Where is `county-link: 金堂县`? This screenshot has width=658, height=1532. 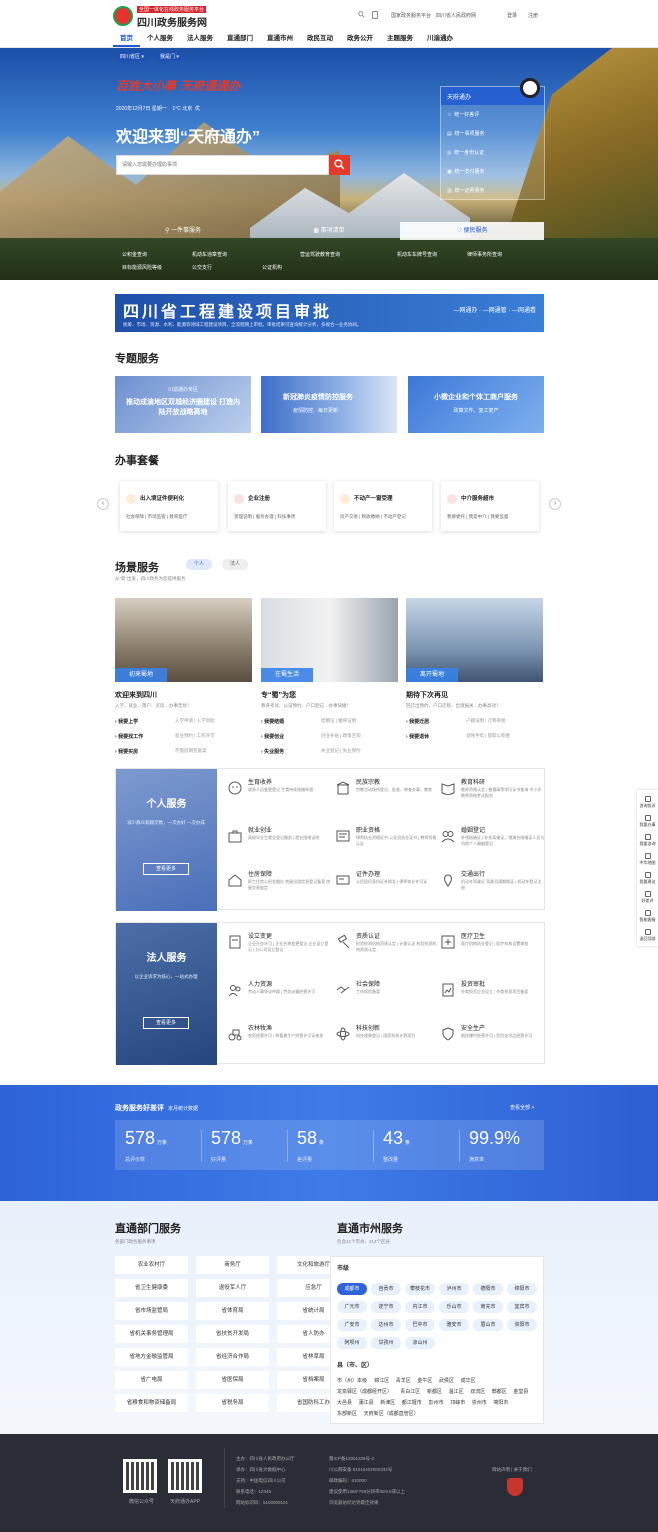 county-link: 金堂县 is located at coordinates (520, 1391).